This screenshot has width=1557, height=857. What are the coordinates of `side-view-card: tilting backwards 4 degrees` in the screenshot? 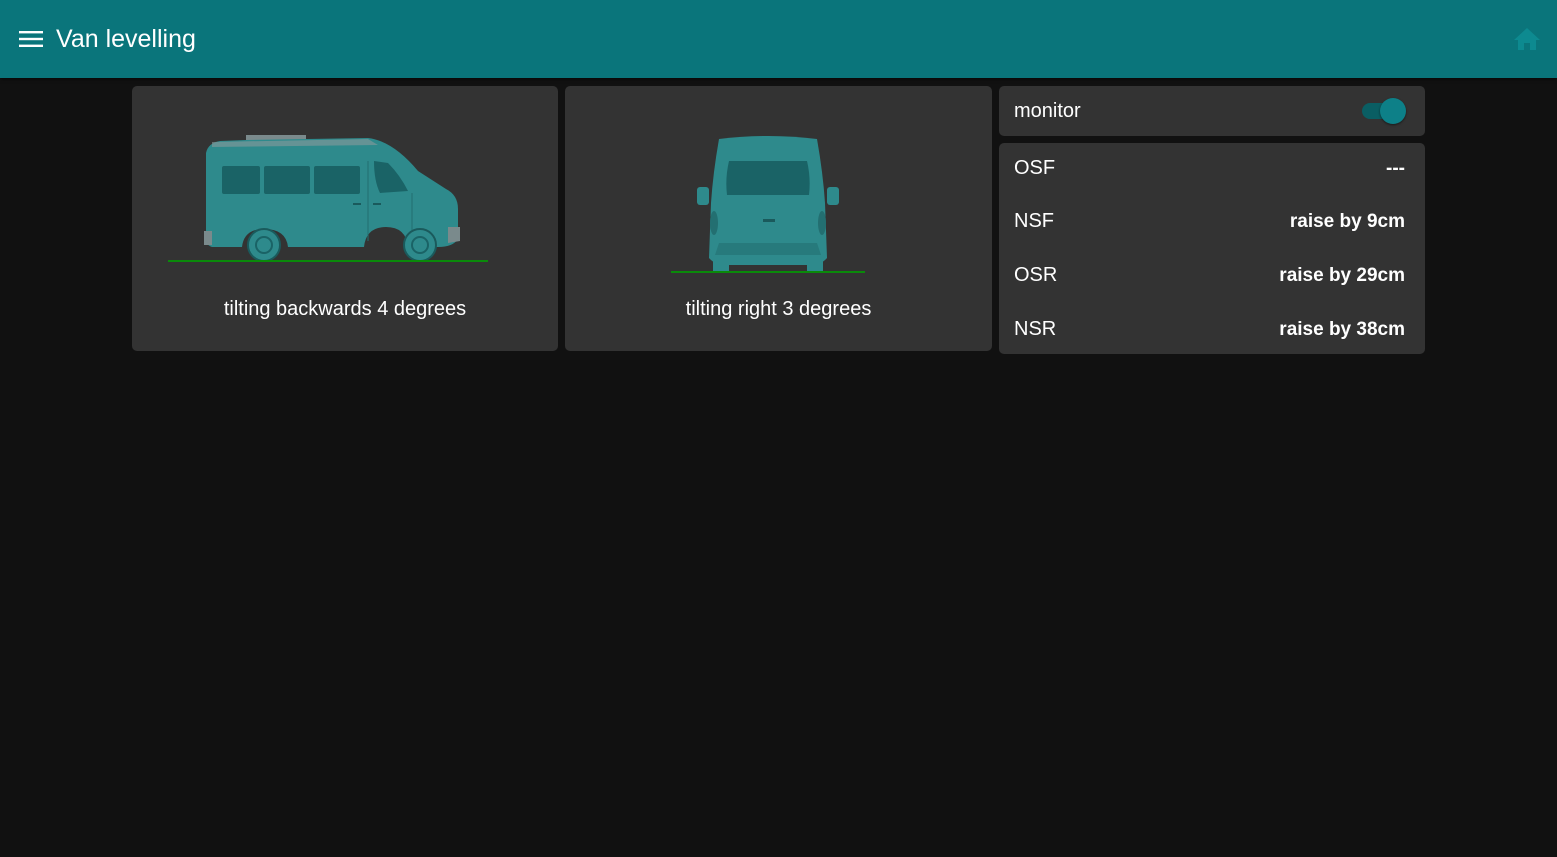 It's located at (345, 218).